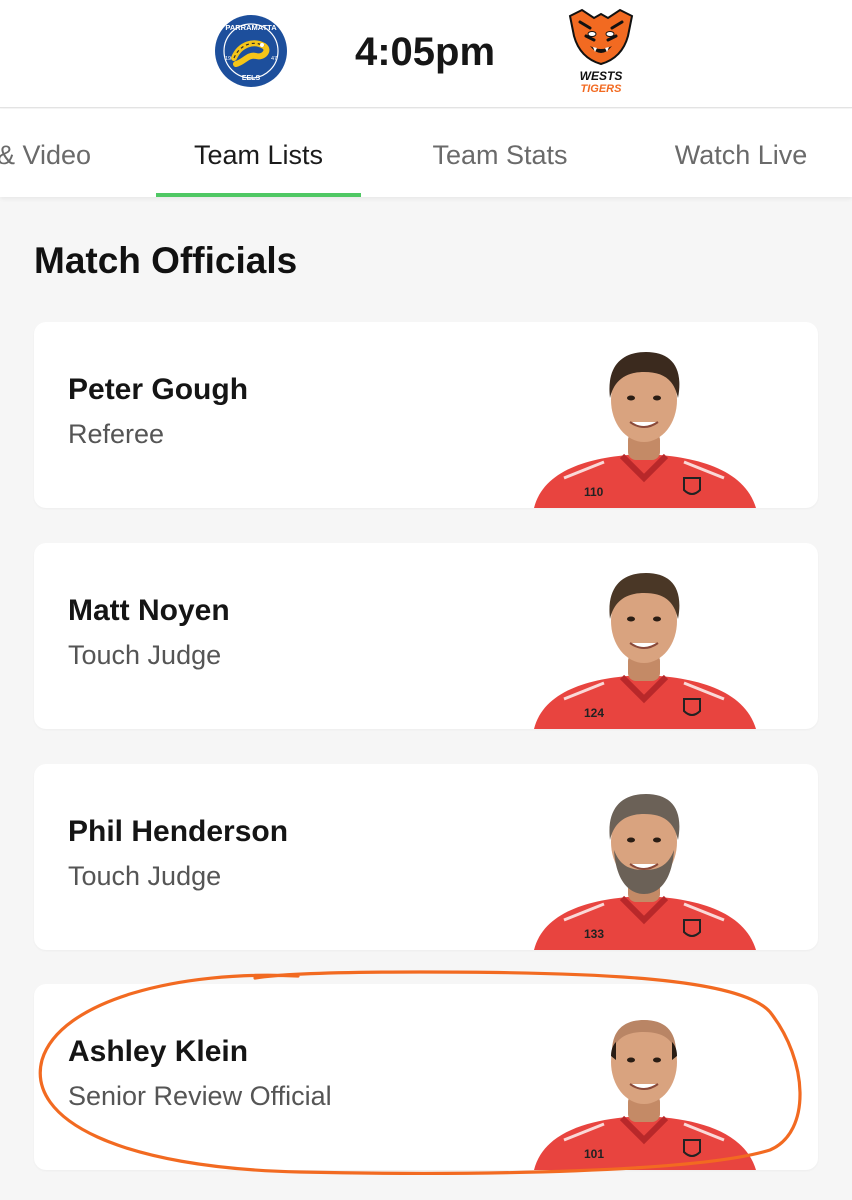 The image size is (852, 1200). Describe the element at coordinates (645, 651) in the screenshot. I see `official-photo: 124` at that location.